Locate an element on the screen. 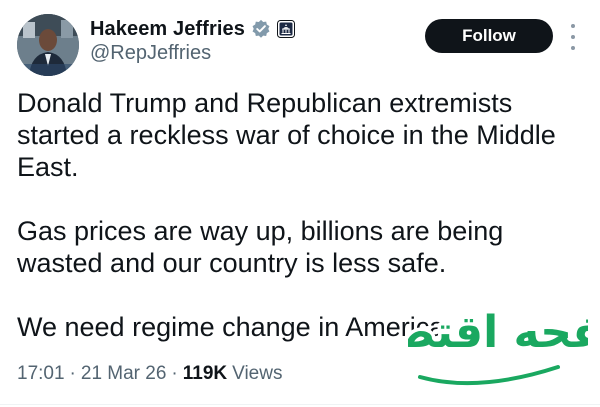  divider is located at coordinates (300, 404).